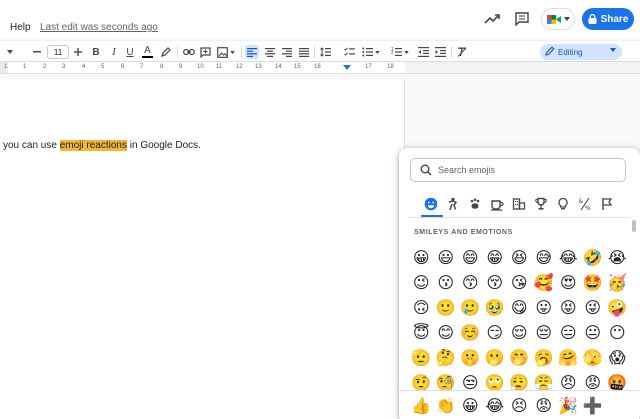  Describe the element at coordinates (421, 405) in the screenshot. I see `emoji-button: 👍` at that location.